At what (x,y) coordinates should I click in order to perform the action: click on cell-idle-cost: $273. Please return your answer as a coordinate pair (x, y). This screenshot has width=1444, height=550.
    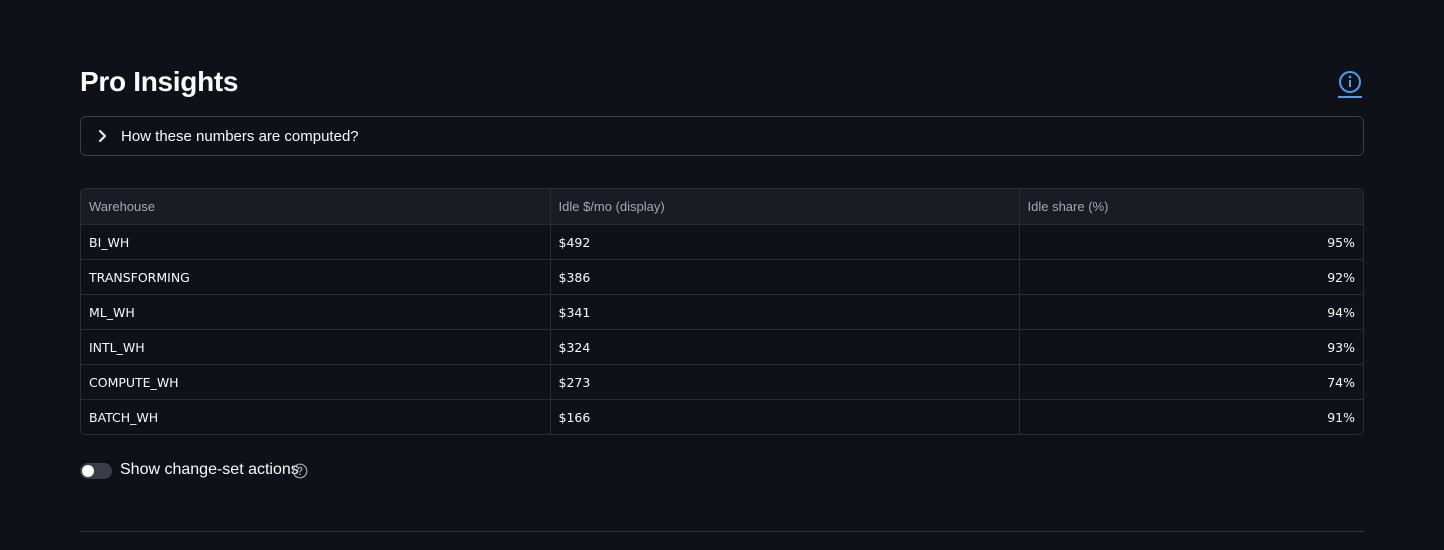
    Looking at the image, I should click on (785, 382).